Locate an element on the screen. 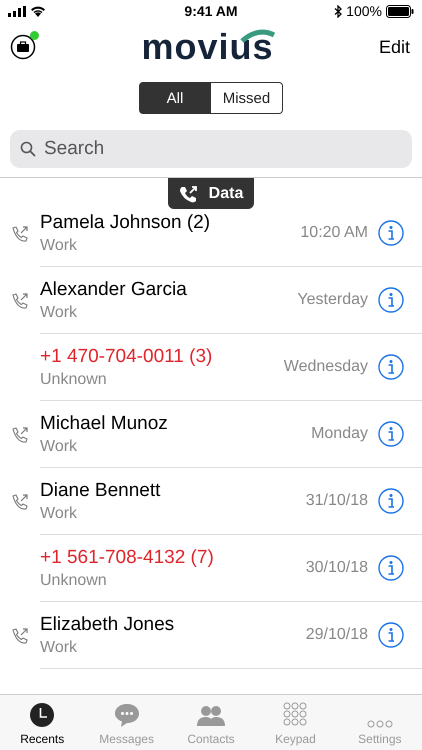 The height and width of the screenshot is (750, 422). data-badge: Data is located at coordinates (211, 193).